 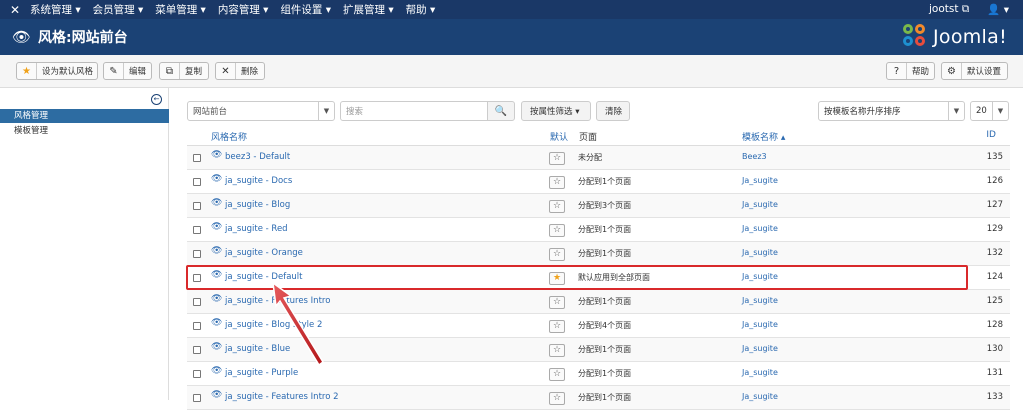 What do you see at coordinates (84, 116) in the screenshot?
I see `sidebar-item-styles: 风格管理` at bounding box center [84, 116].